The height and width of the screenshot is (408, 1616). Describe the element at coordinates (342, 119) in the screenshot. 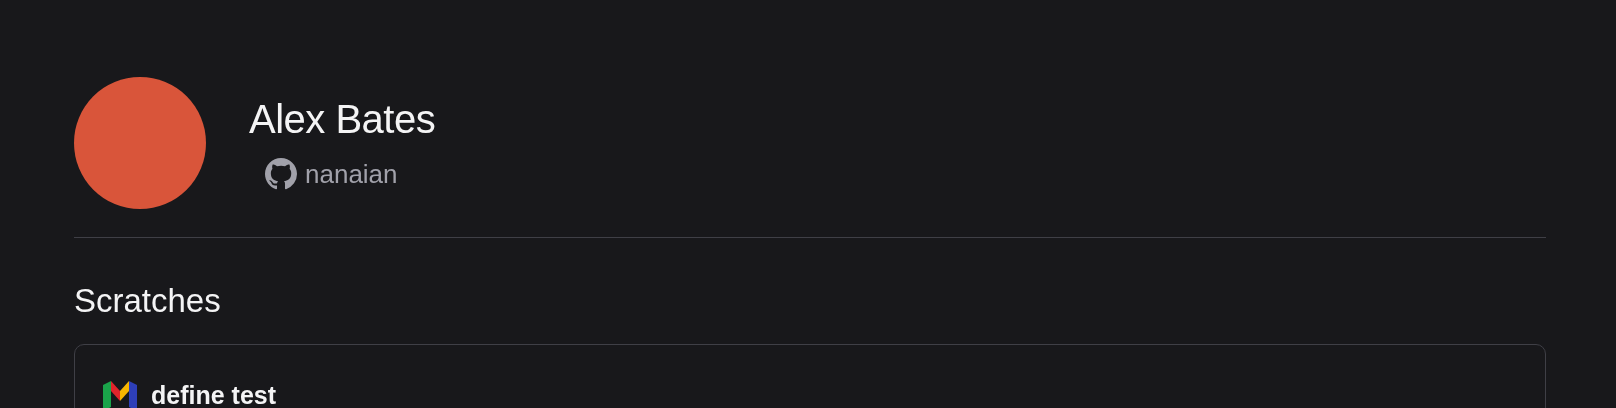

I see `profile-name: Alex Bates` at that location.